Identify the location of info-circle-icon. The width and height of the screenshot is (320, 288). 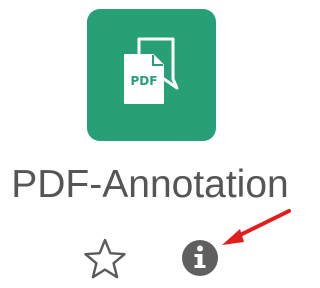
(200, 258).